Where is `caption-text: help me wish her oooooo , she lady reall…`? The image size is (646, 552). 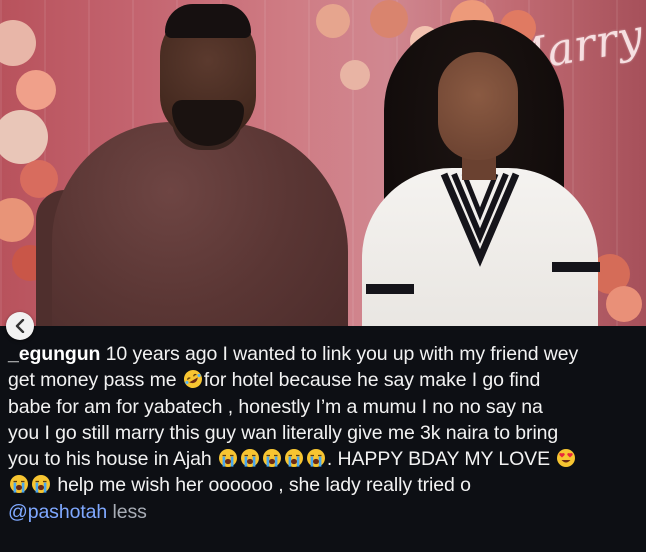 caption-text: help me wish her oooooo , she lady reall… is located at coordinates (261, 485).